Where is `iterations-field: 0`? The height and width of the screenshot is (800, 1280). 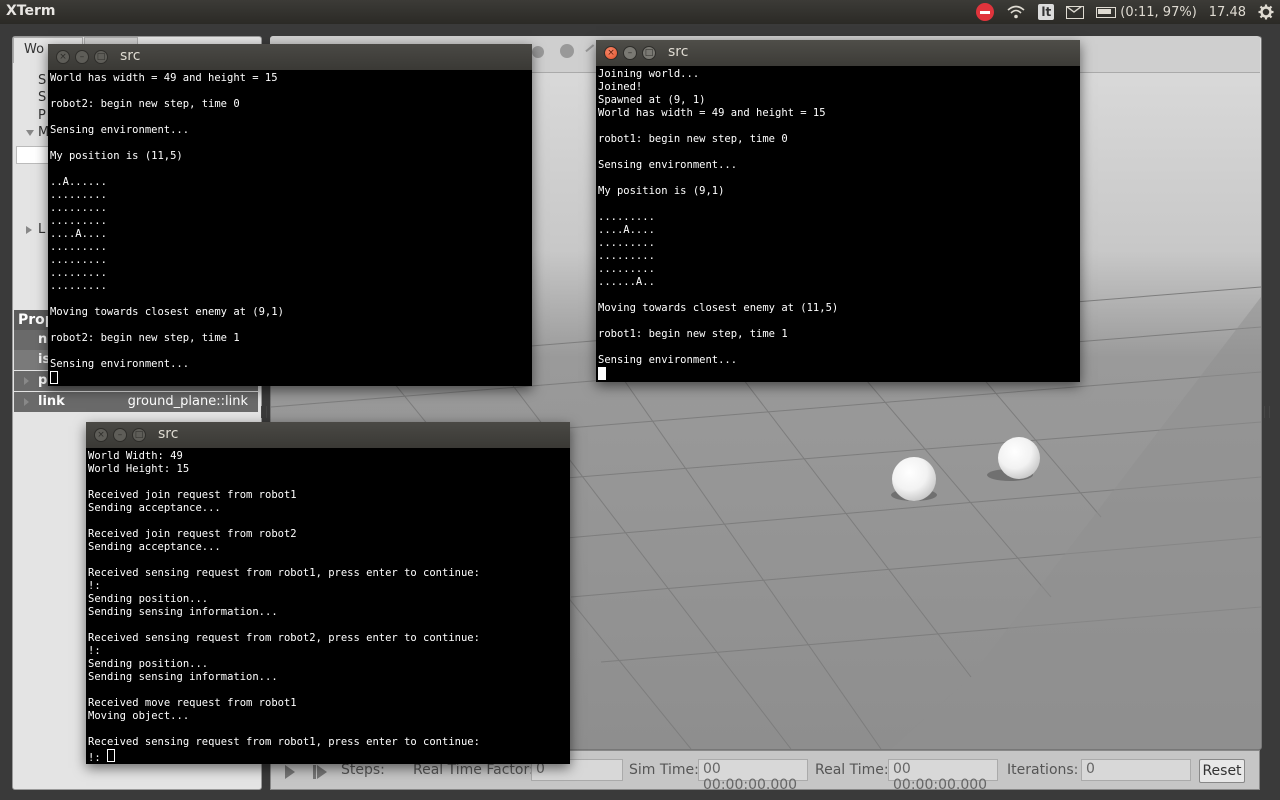
iterations-field: 0 is located at coordinates (1136, 770).